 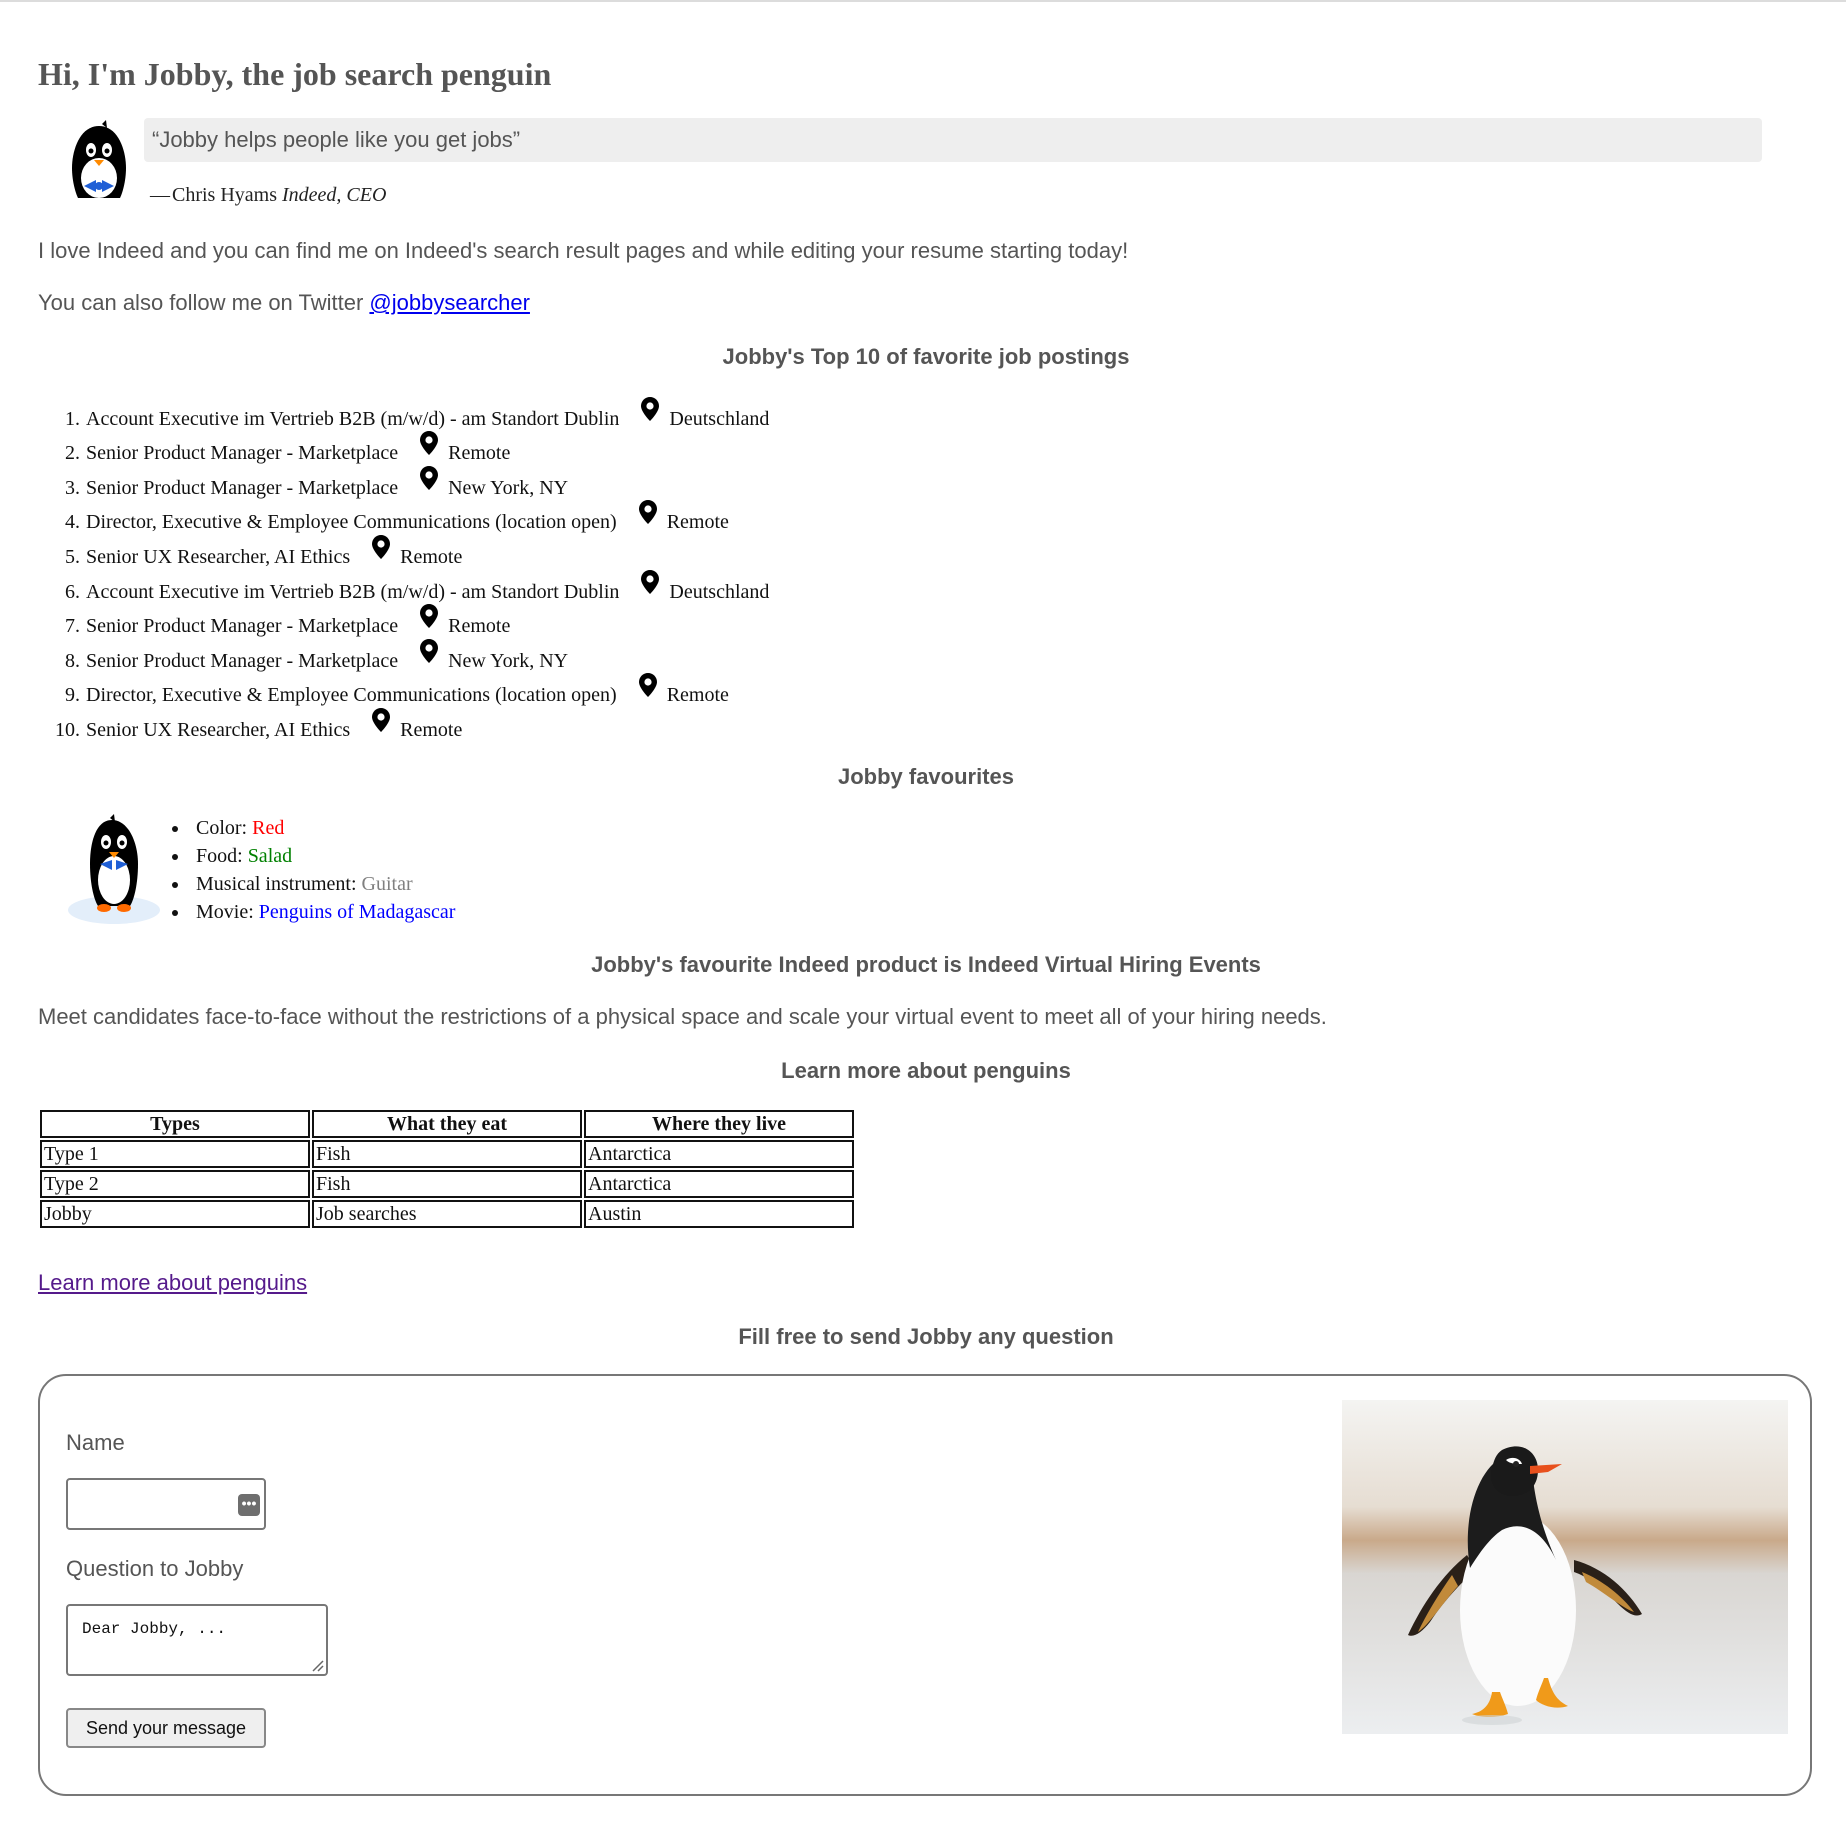 I want to click on question-label: Question to Jobby, so click(x=155, y=1568).